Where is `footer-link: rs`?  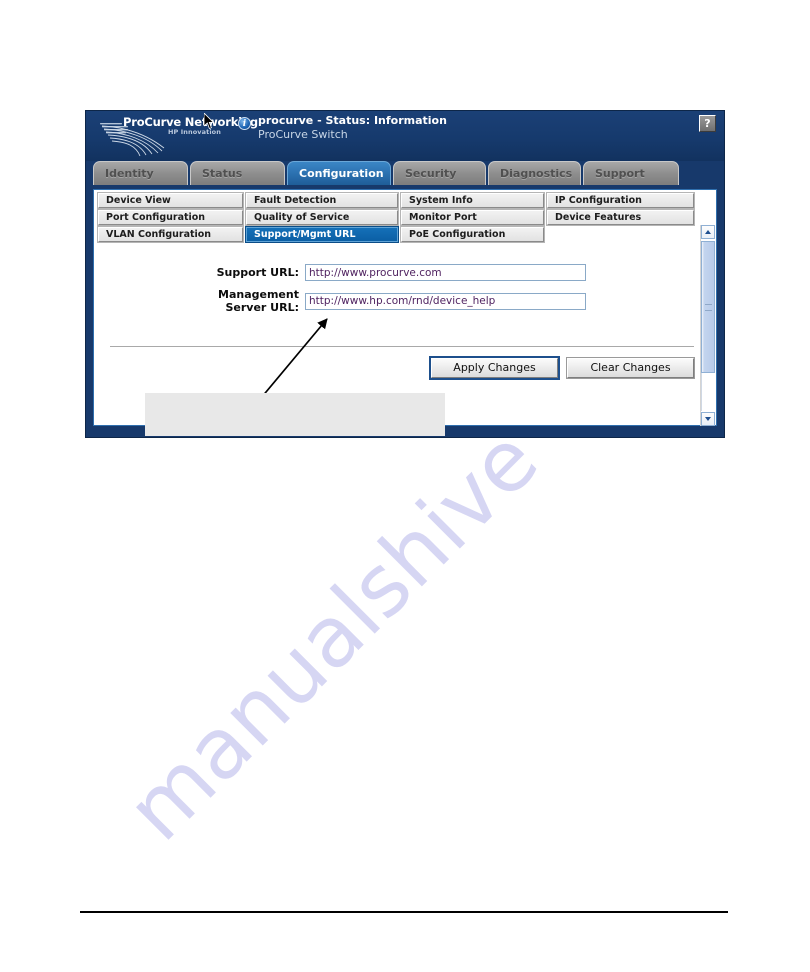
footer-link: rs is located at coordinates (389, 398).